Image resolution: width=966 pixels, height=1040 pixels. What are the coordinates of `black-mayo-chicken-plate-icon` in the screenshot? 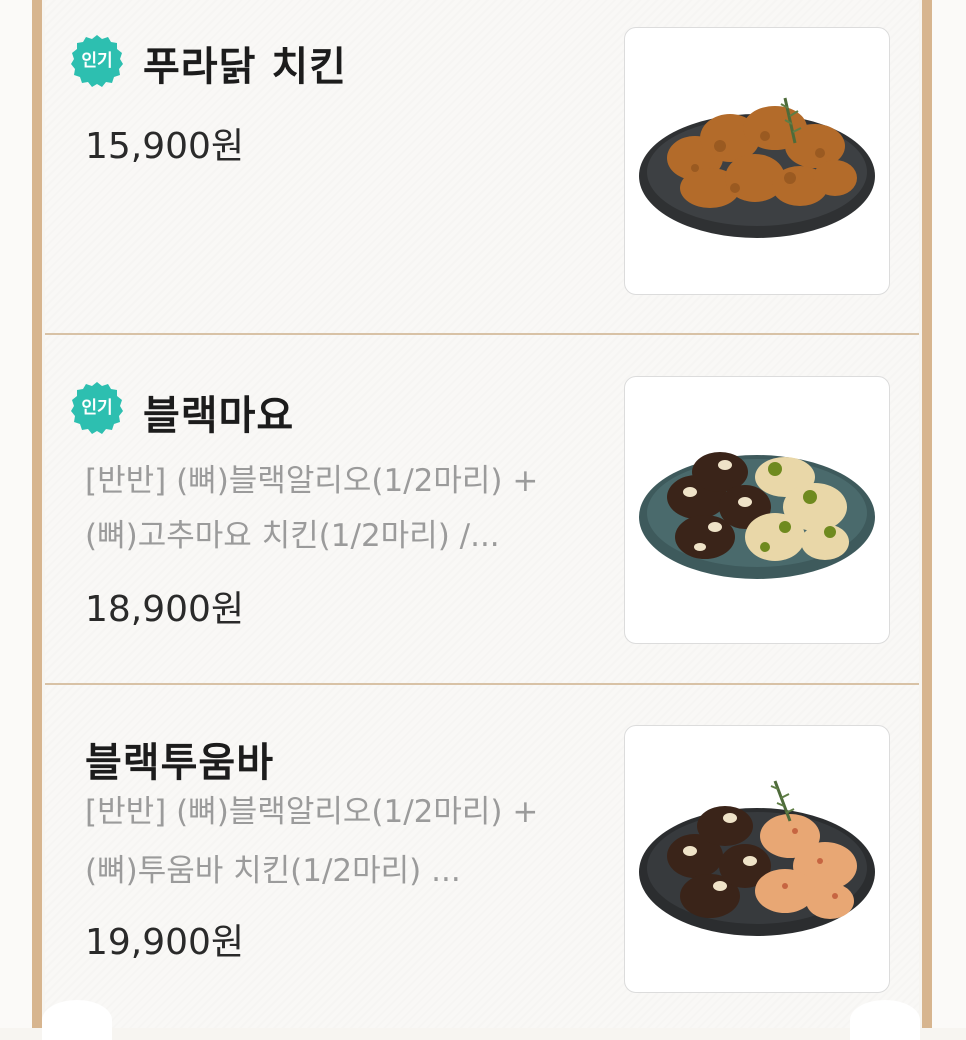 It's located at (757, 515).